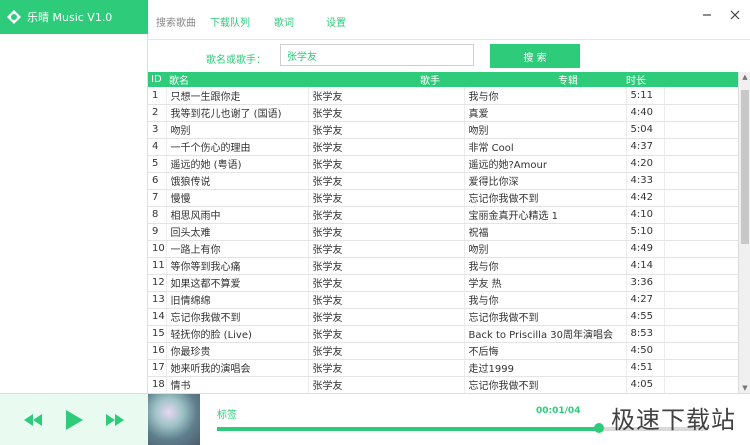 Image resolution: width=750 pixels, height=445 pixels. I want to click on table-row: 4 一千个伤心的理由 张学友 非常 Cool 4:37, so click(443, 147).